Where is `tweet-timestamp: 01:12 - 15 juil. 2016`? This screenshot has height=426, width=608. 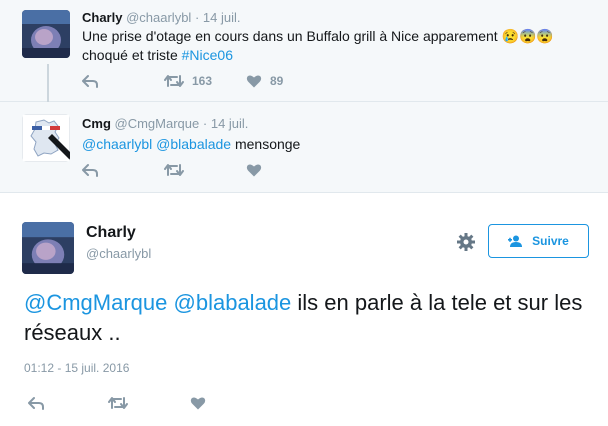 tweet-timestamp: 01:12 - 15 juil. 2016 is located at coordinates (76, 368).